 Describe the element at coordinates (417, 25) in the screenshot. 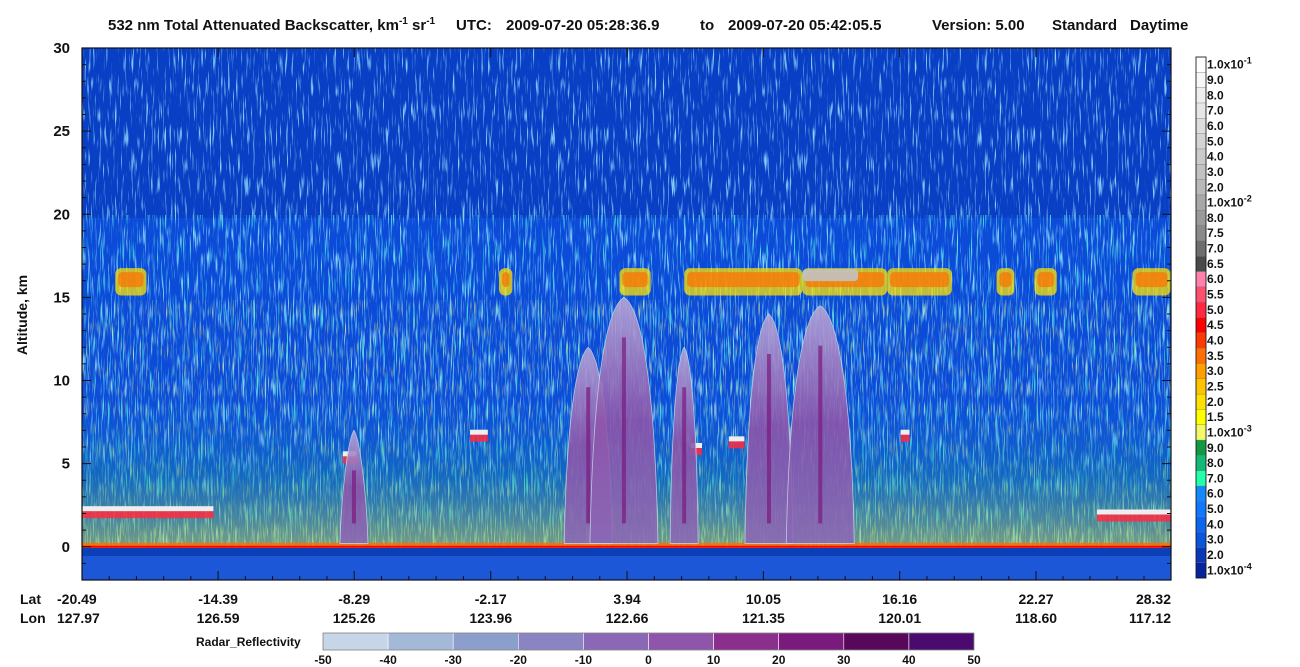

I see `title-sr: sr` at that location.